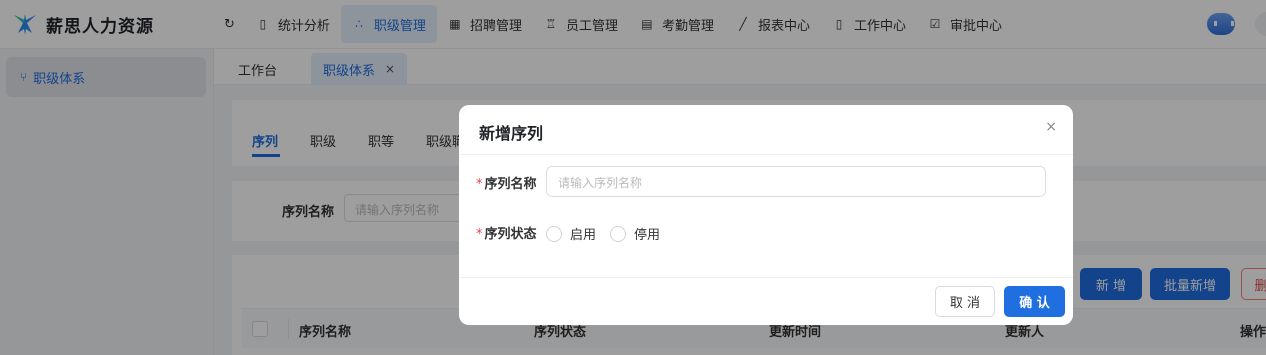  What do you see at coordinates (965, 301) in the screenshot?
I see `cancel-button: 取 消` at bounding box center [965, 301].